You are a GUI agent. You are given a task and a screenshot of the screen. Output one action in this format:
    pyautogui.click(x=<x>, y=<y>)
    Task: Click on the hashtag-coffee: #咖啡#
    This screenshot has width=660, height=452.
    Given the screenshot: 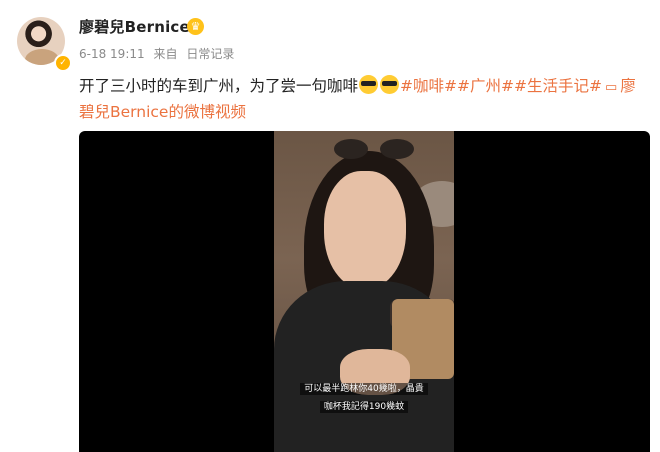 What is the action you would take?
    pyautogui.click(x=428, y=86)
    